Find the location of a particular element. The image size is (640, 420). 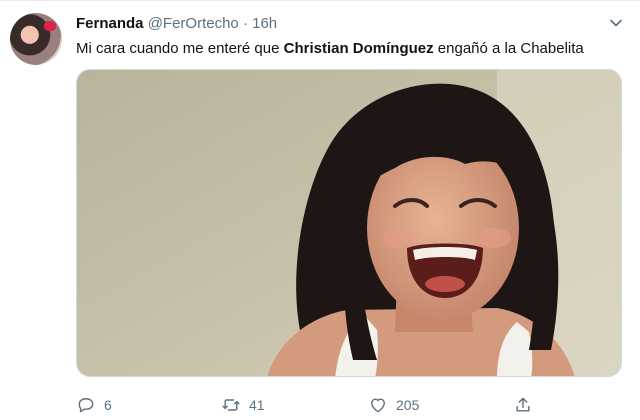

author-handle: @FerOrtecho is located at coordinates (193, 23).